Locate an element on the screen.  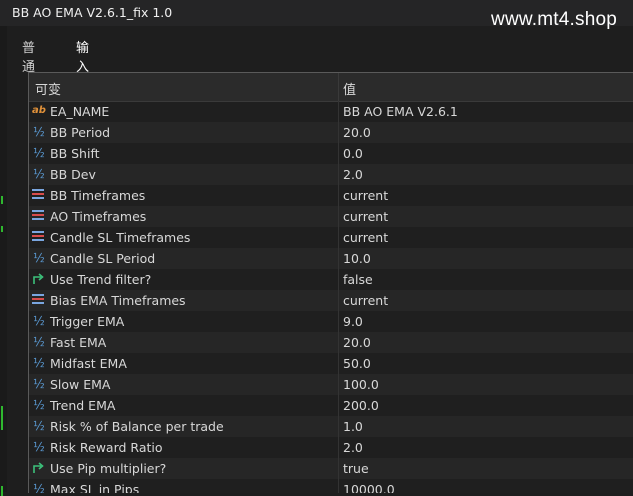
parameter-name: Use Trend filter? is located at coordinates (101, 279).